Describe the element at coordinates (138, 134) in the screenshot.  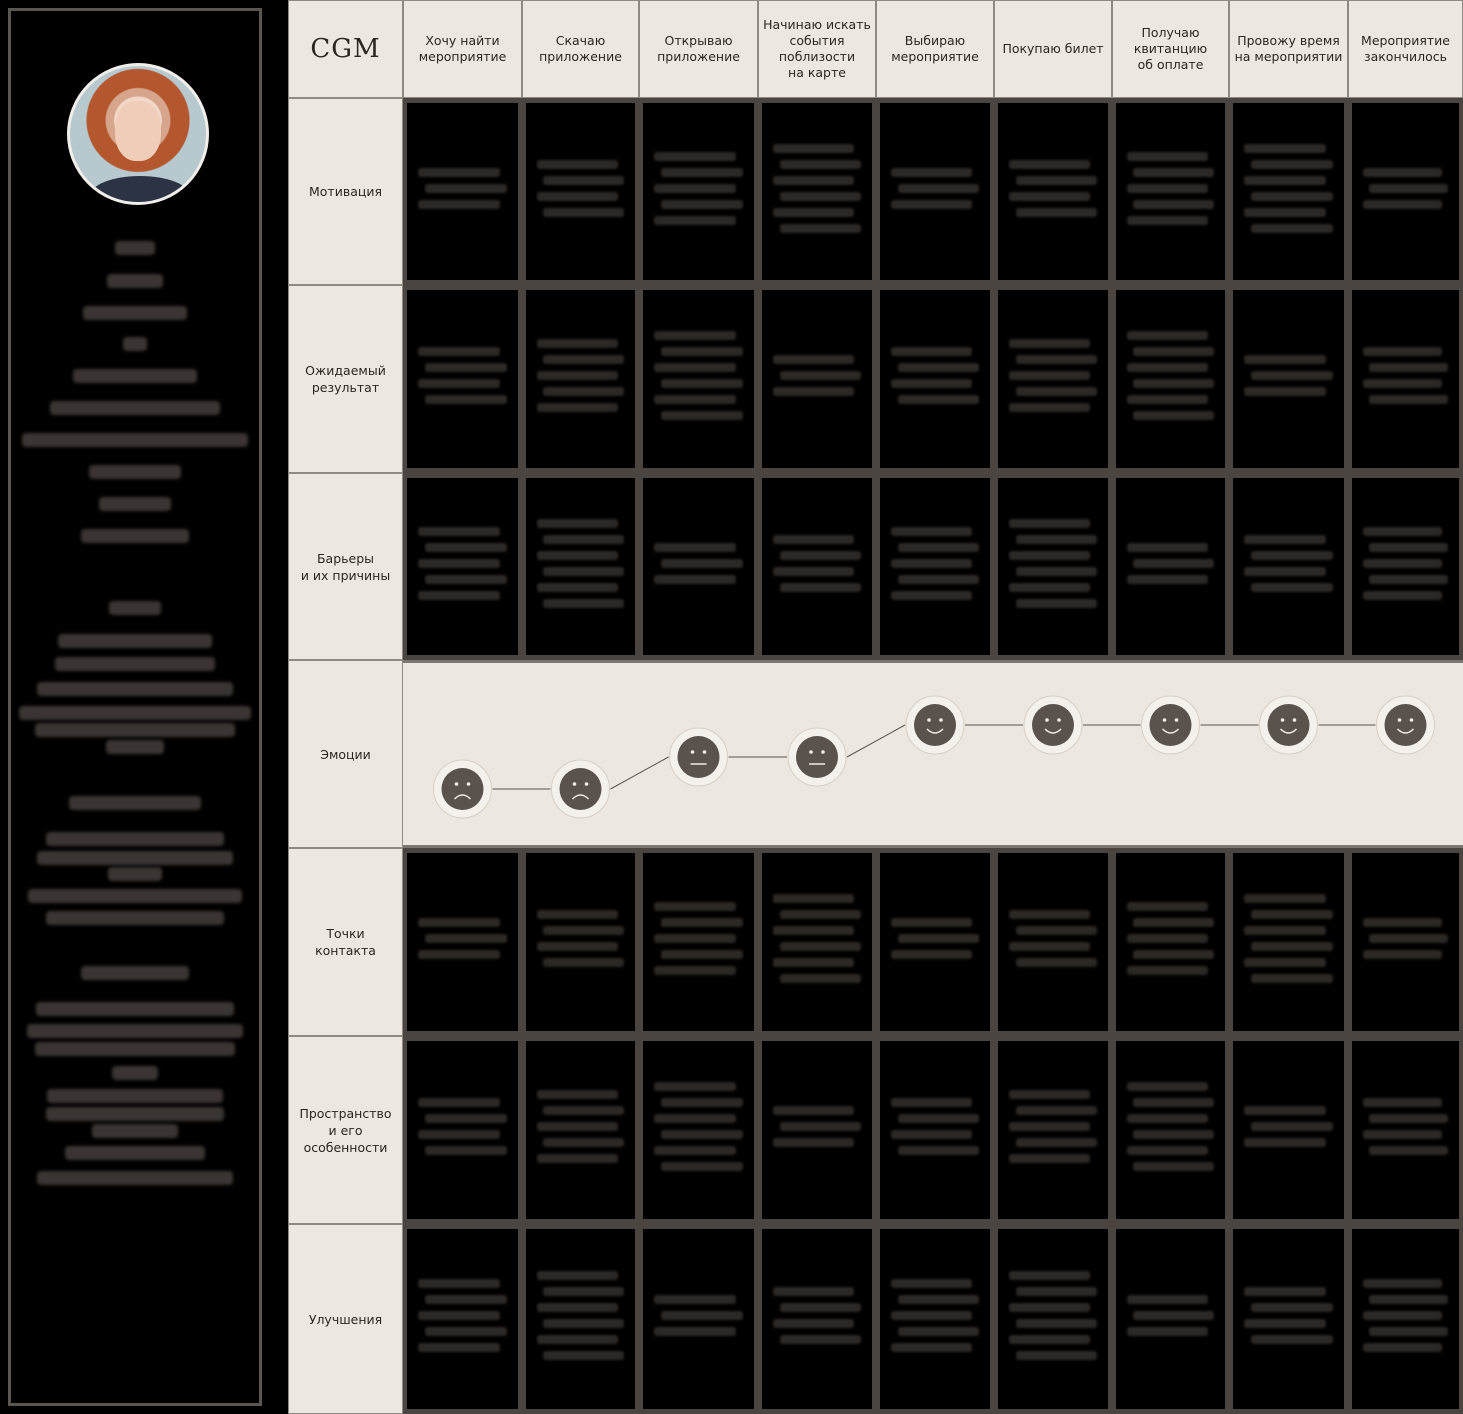
I see `persona-avatar` at that location.